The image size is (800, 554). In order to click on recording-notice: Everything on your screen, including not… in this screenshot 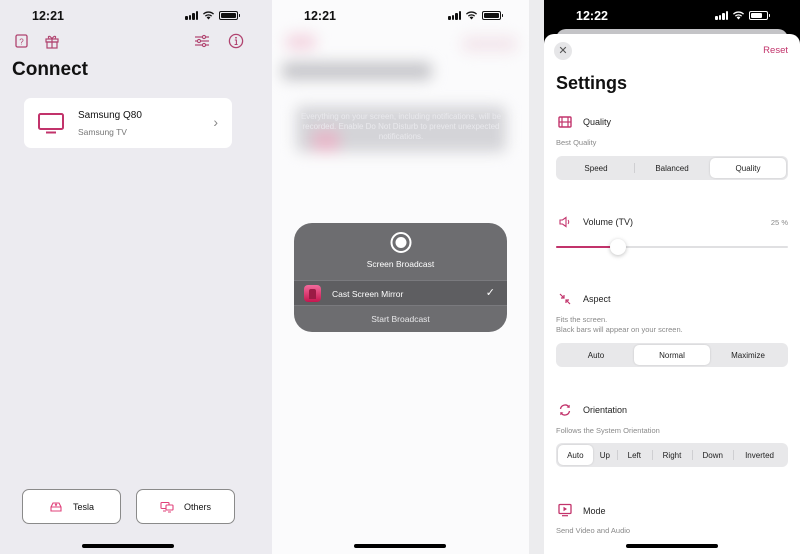, I will do `click(401, 126)`.